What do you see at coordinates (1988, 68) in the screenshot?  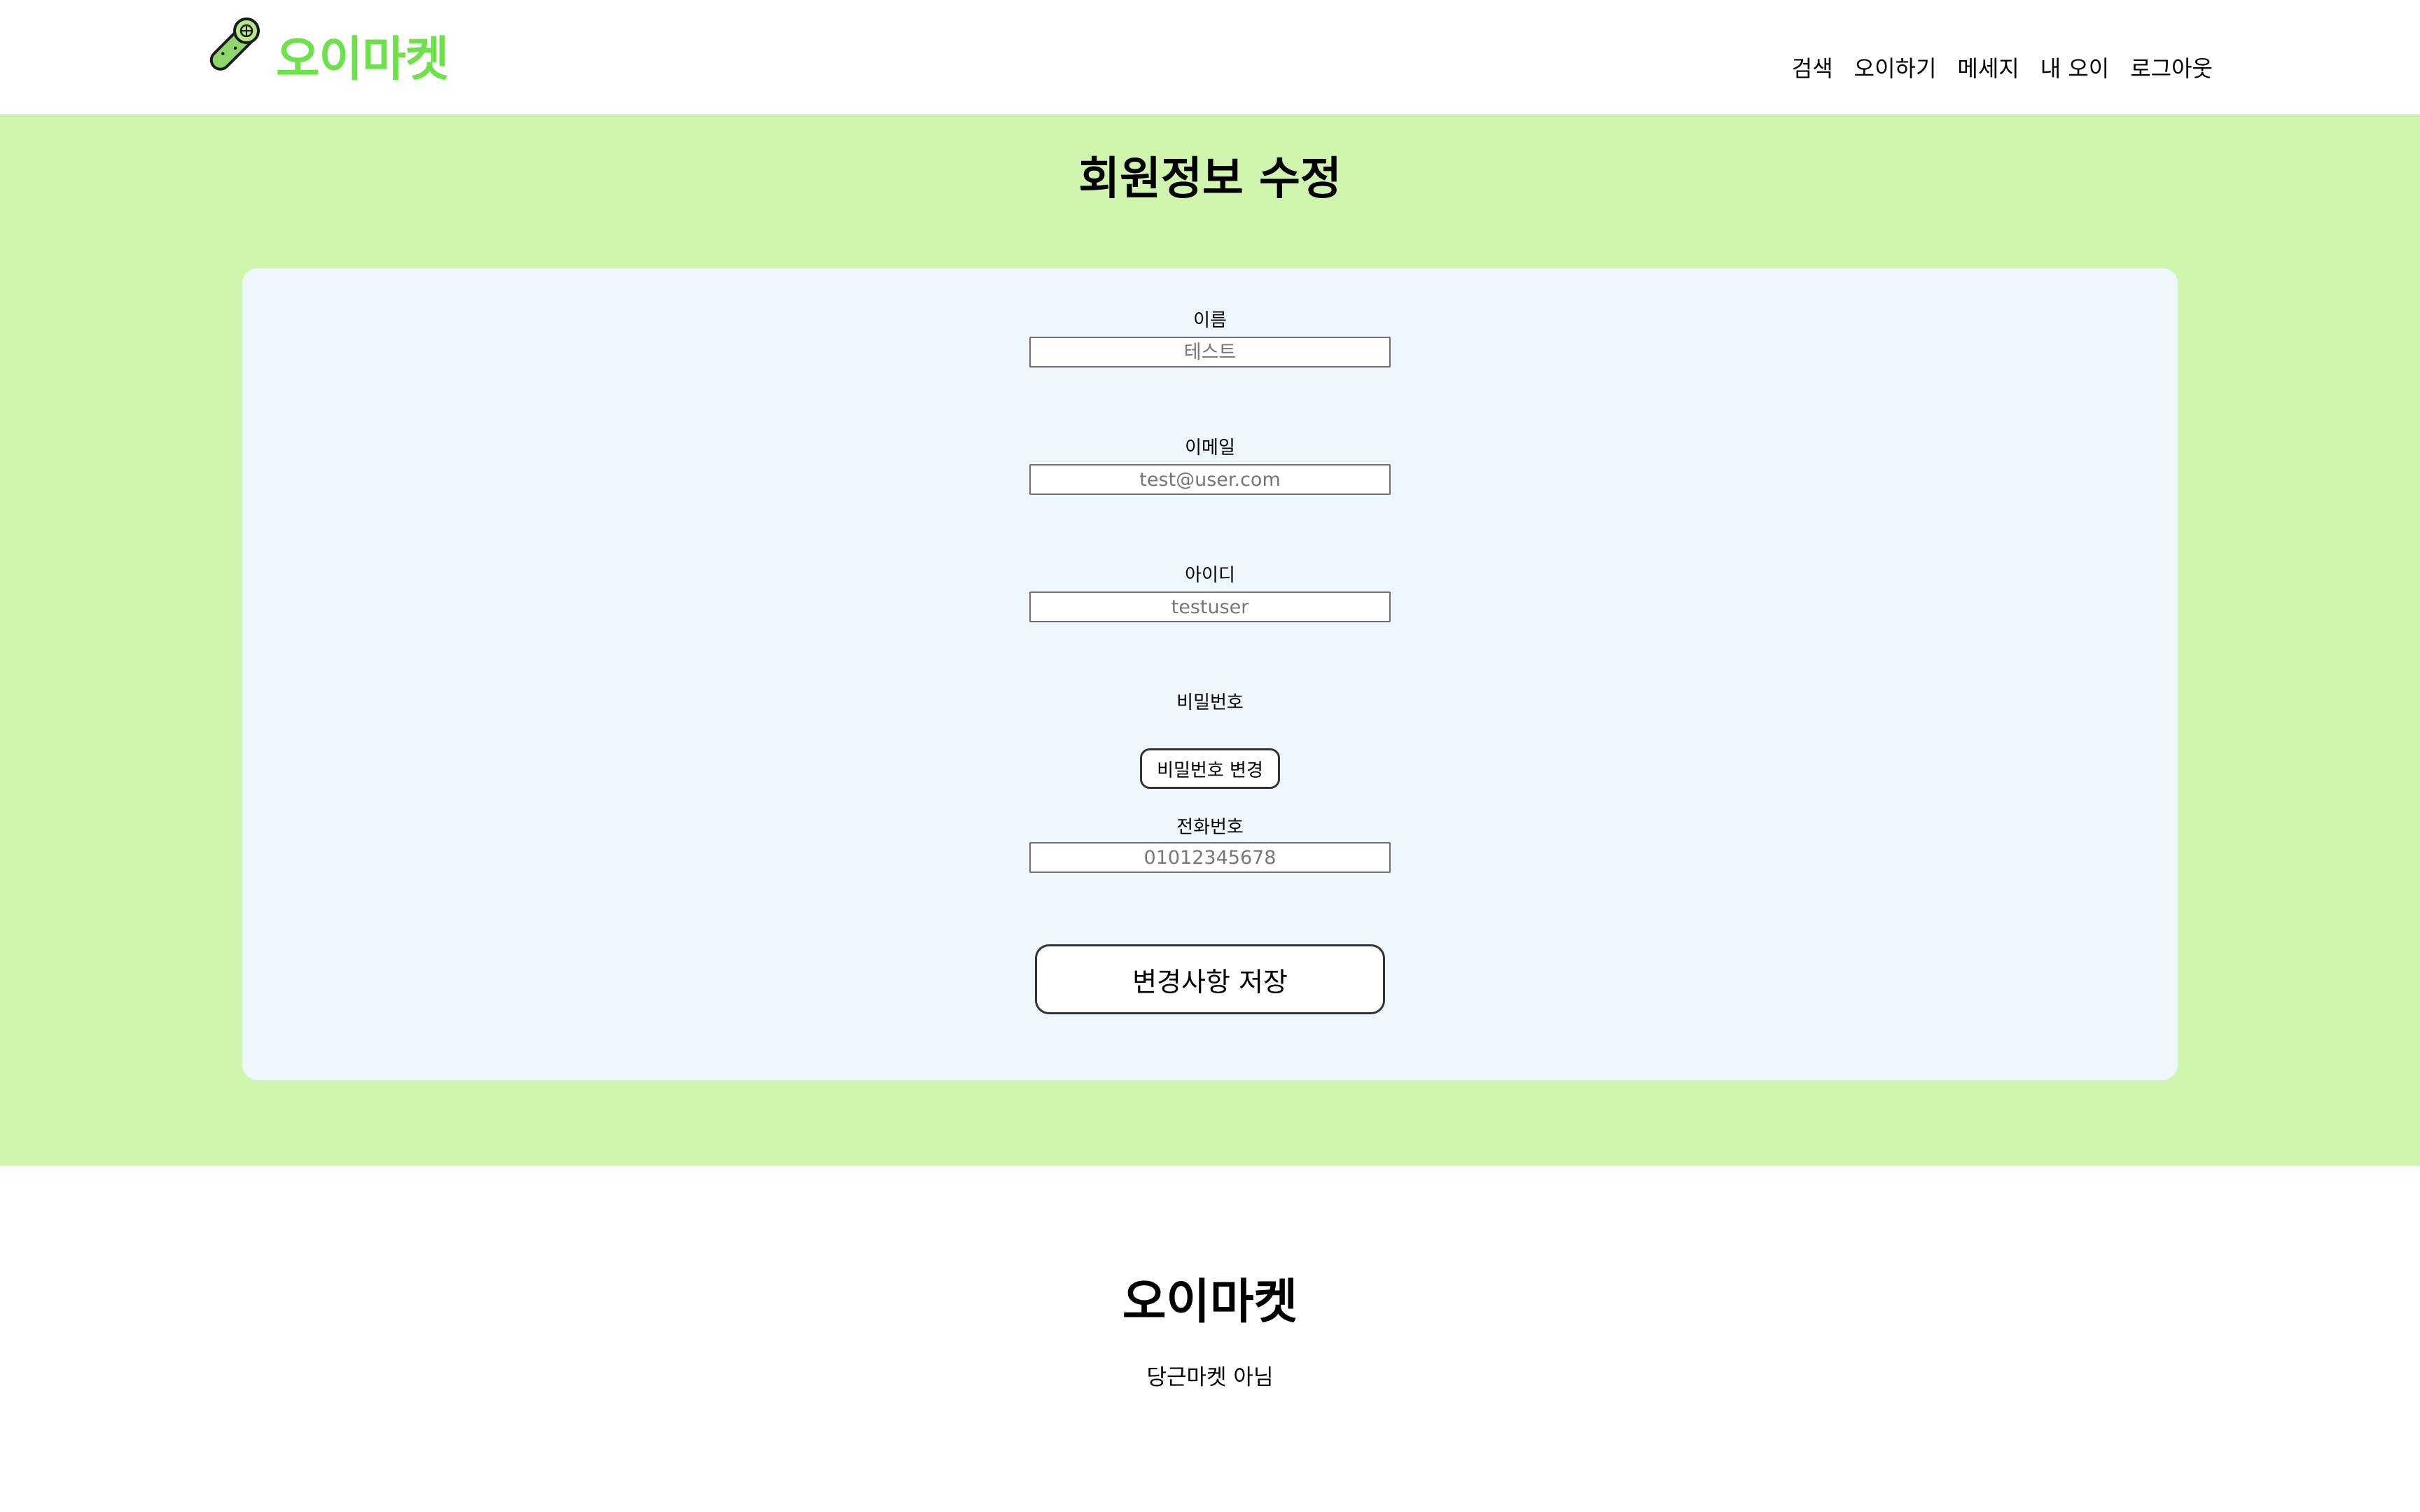 I see `nav-messages: 메세지` at bounding box center [1988, 68].